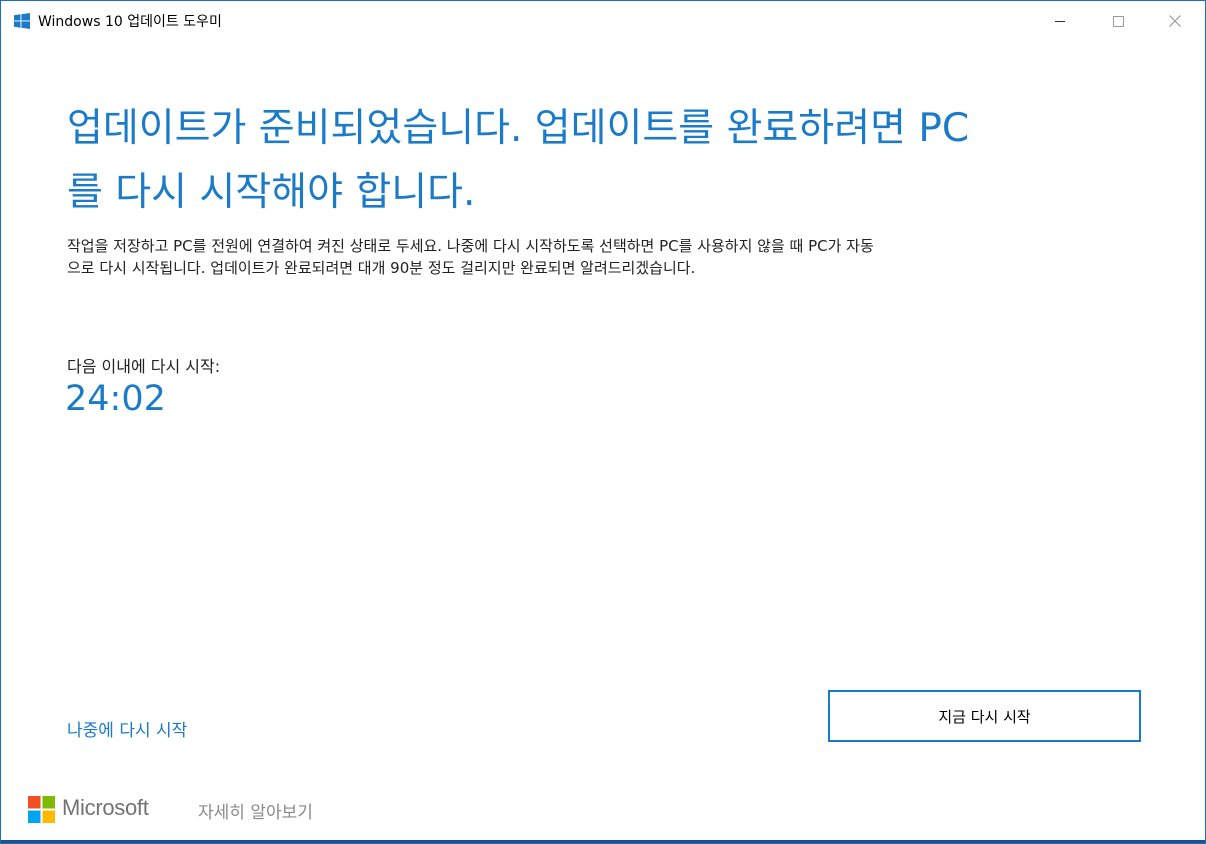 Image resolution: width=1206 pixels, height=844 pixels. Describe the element at coordinates (144, 366) in the screenshot. I see `countdown-label: 다음 이내에 다시 시작:` at that location.